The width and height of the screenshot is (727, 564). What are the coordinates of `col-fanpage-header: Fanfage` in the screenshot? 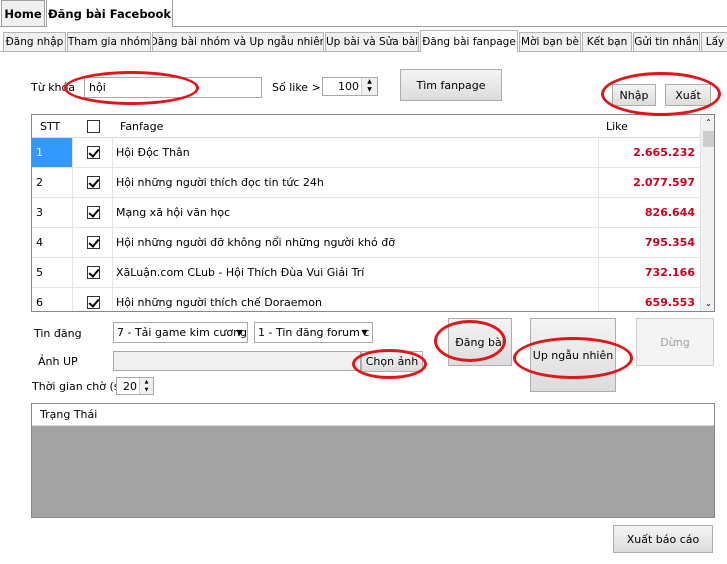 It's located at (142, 126).